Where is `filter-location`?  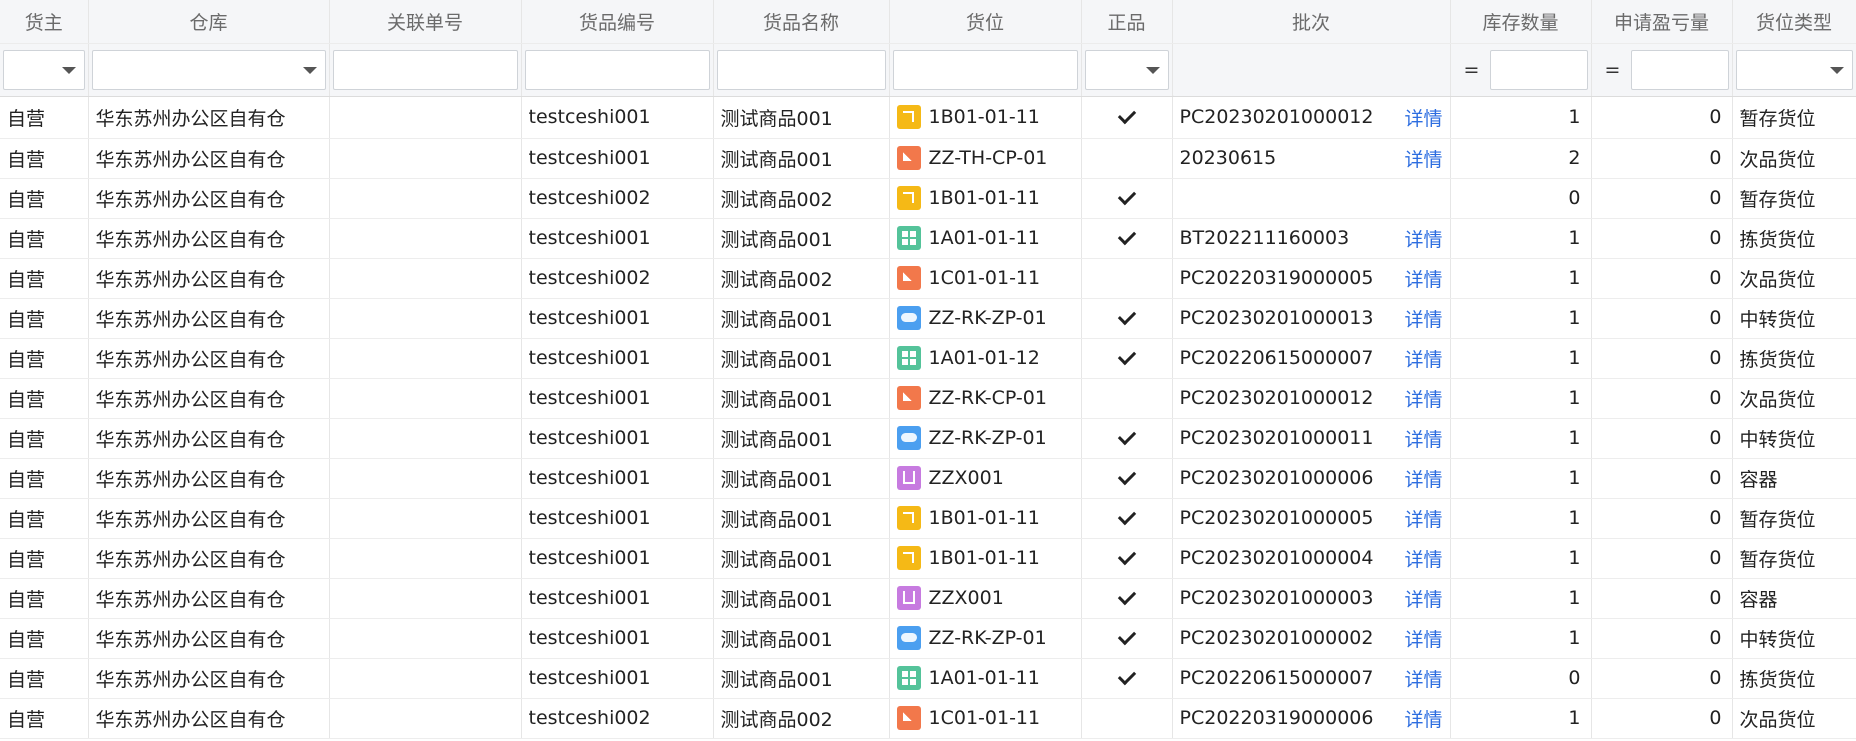 filter-location is located at coordinates (985, 70).